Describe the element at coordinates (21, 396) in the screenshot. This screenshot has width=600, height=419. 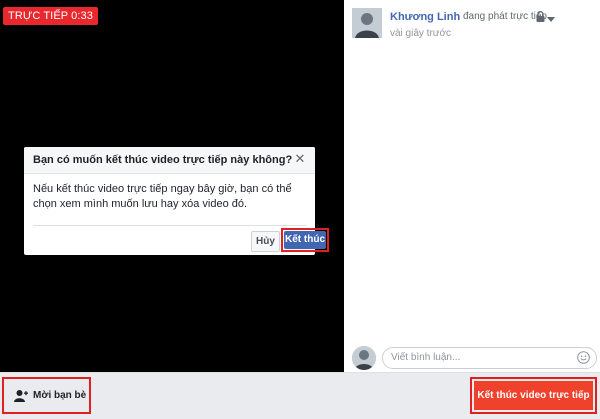
I see `add-friend-icon` at that location.